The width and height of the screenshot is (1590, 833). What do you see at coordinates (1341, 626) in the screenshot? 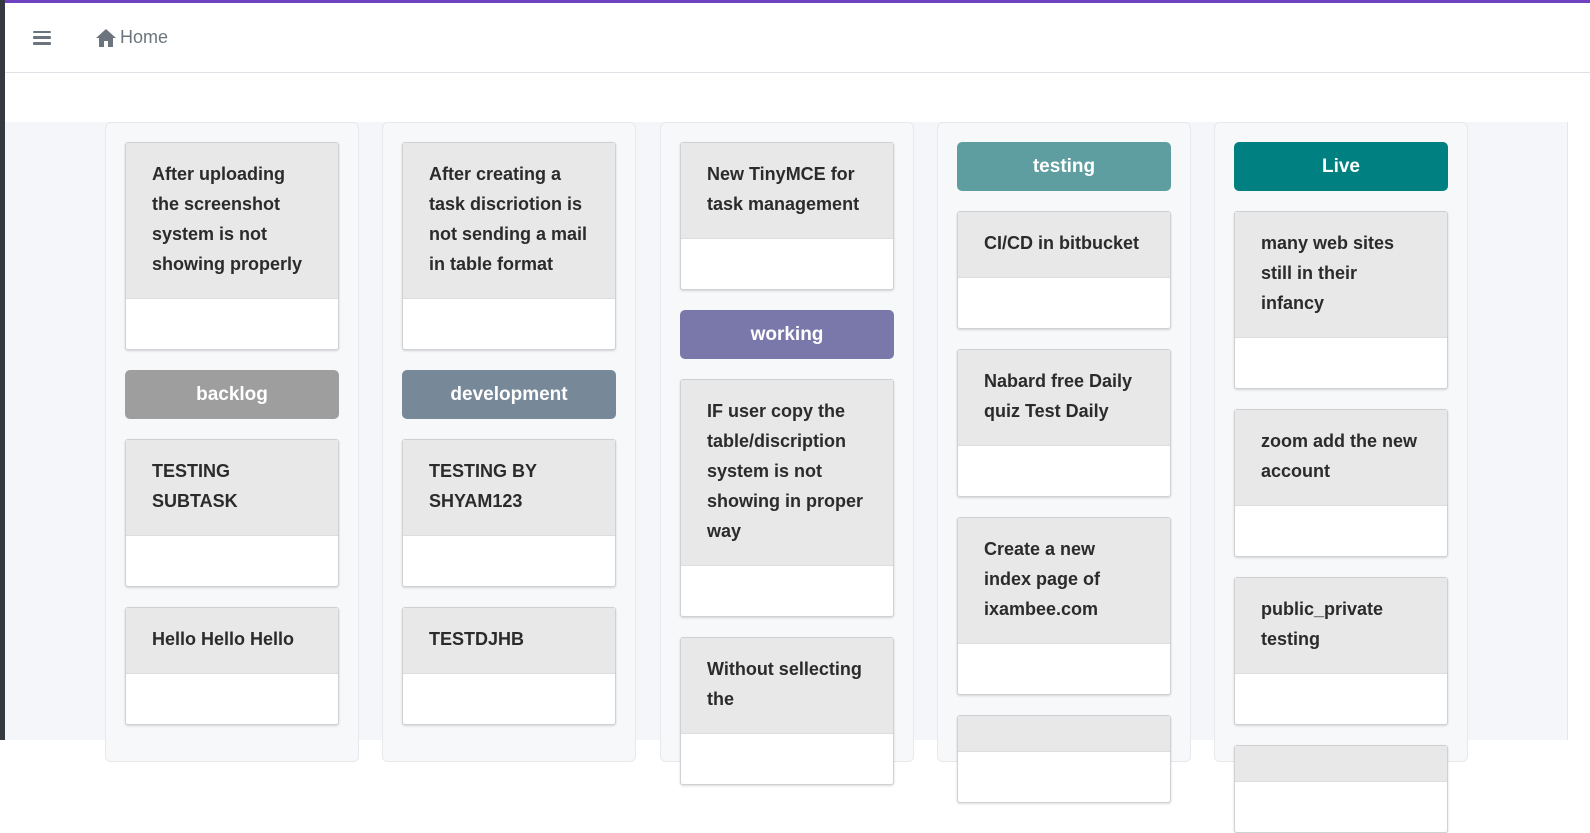
I see `task-title: public_private testing` at bounding box center [1341, 626].